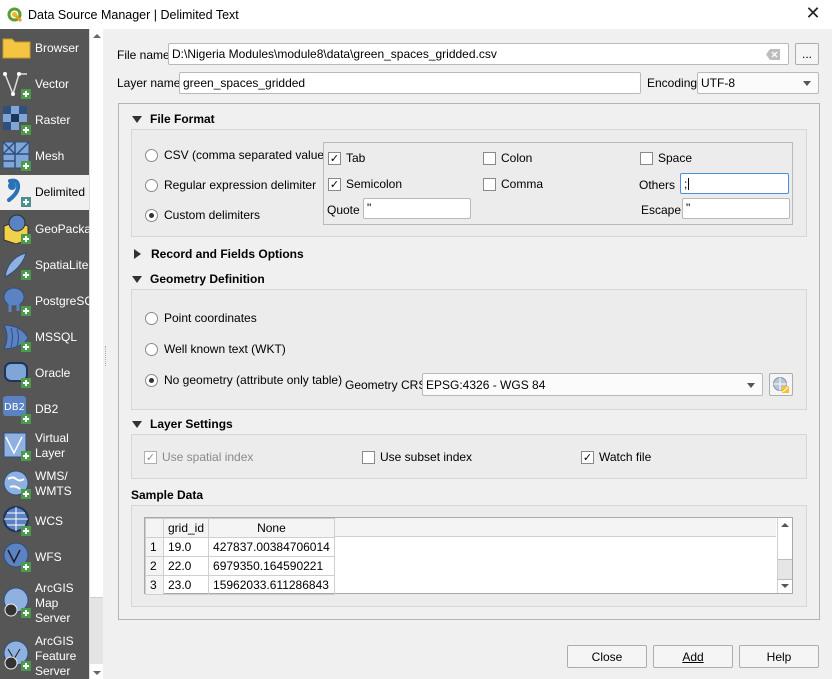 Image resolution: width=832 pixels, height=679 pixels. Describe the element at coordinates (507, 158) in the screenshot. I see `checkbox-colon: Colon` at that location.